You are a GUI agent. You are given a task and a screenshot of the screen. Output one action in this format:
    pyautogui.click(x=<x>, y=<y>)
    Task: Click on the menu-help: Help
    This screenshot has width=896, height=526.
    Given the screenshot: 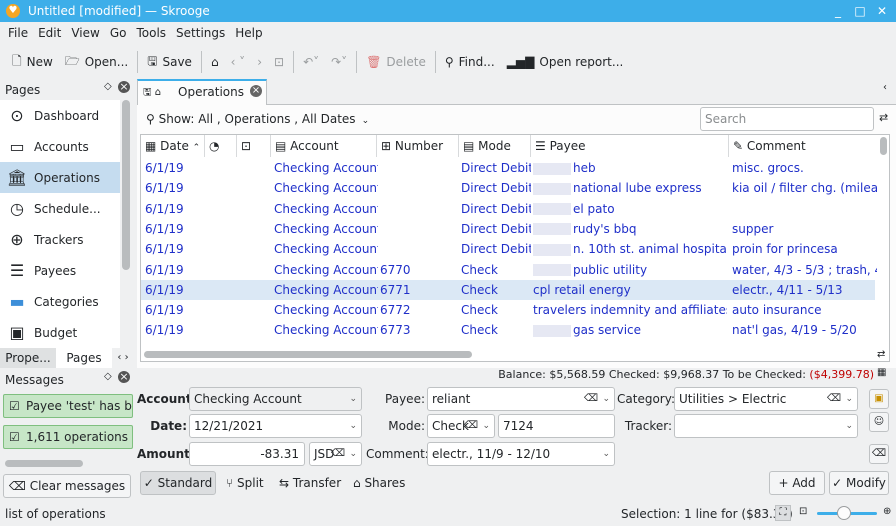 What is the action you would take?
    pyautogui.click(x=248, y=33)
    